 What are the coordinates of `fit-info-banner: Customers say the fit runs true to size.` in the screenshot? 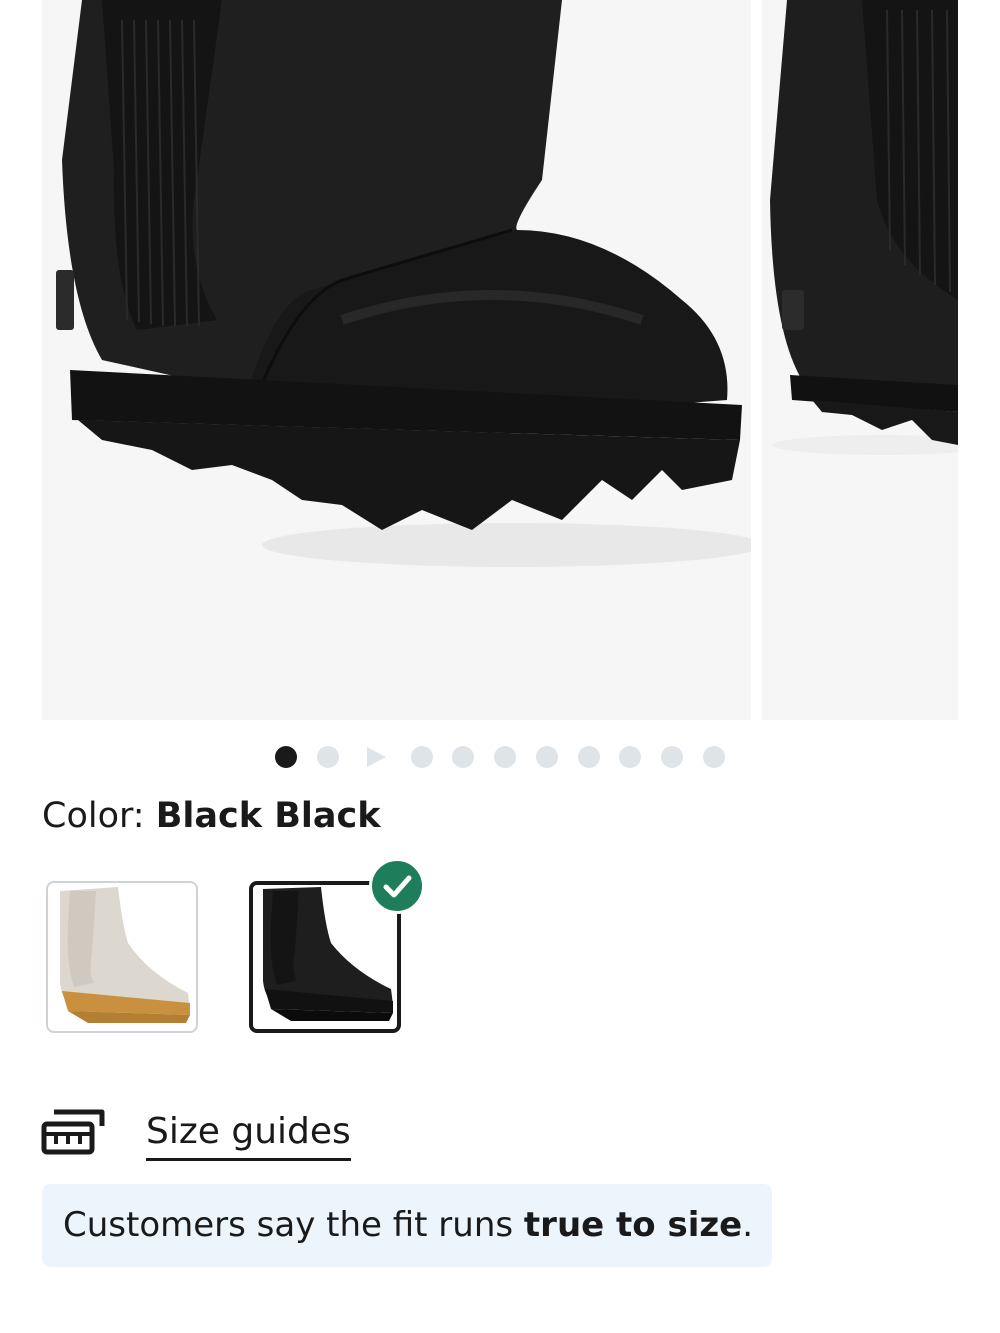 It's located at (407, 1225).